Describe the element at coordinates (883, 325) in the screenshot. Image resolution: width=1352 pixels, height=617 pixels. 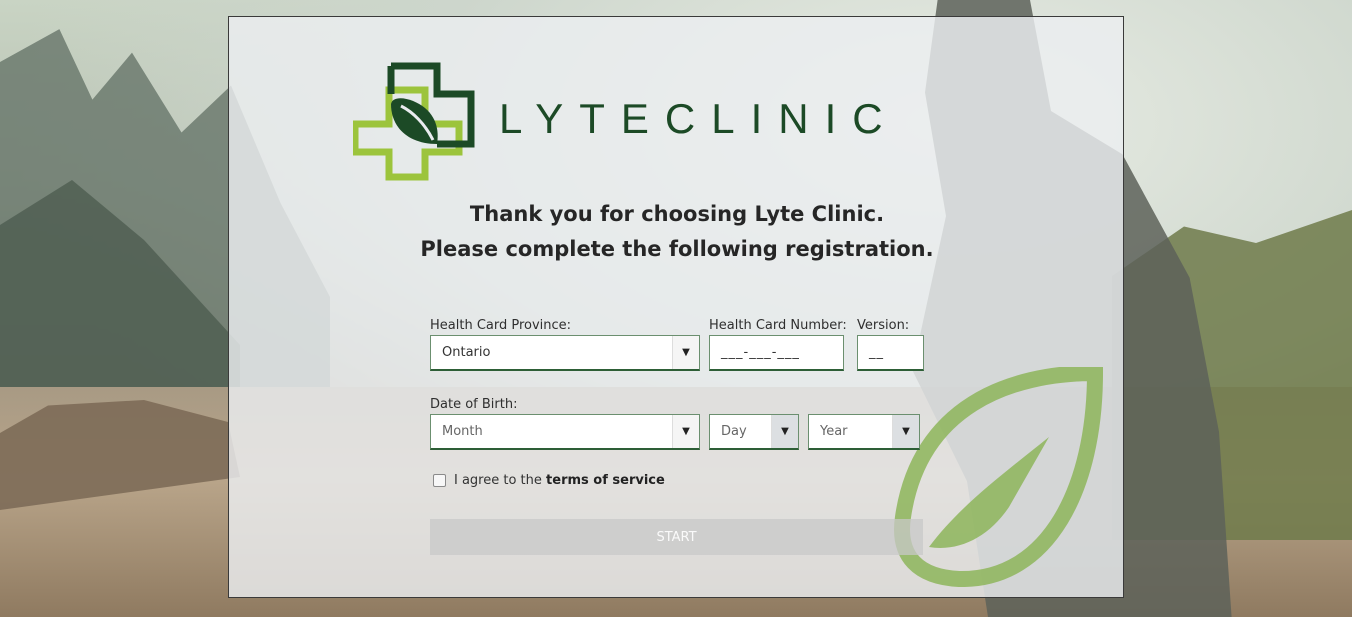
I see `version-label: Version:` at that location.